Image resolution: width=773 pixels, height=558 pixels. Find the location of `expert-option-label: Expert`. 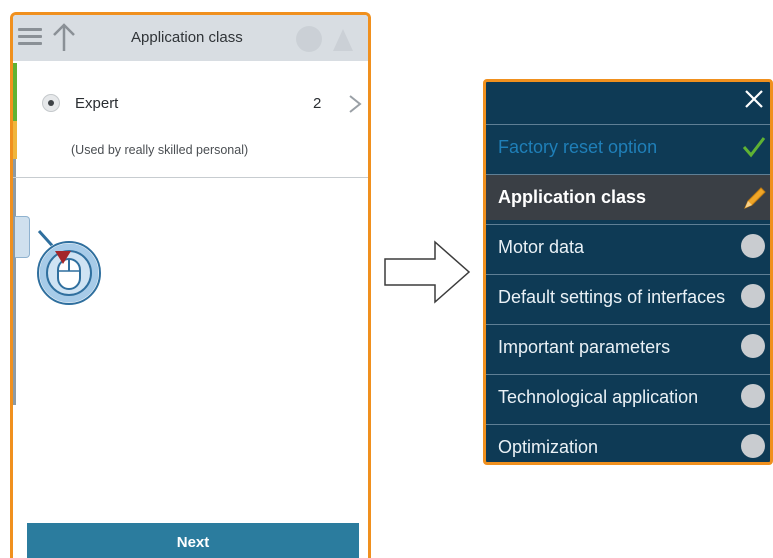

expert-option-label: Expert is located at coordinates (97, 103).